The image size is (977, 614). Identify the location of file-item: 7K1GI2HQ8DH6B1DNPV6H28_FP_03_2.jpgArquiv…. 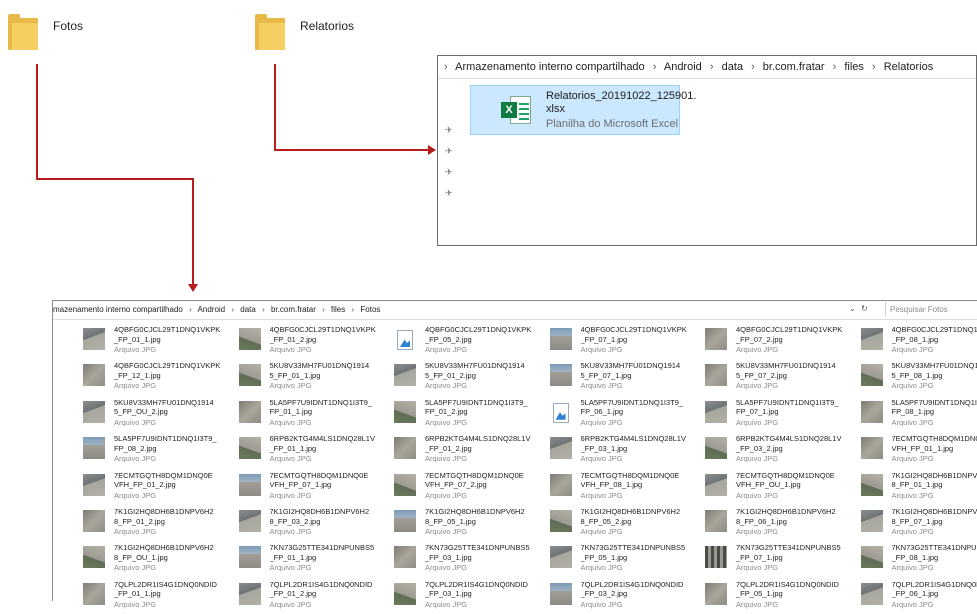
(315, 524).